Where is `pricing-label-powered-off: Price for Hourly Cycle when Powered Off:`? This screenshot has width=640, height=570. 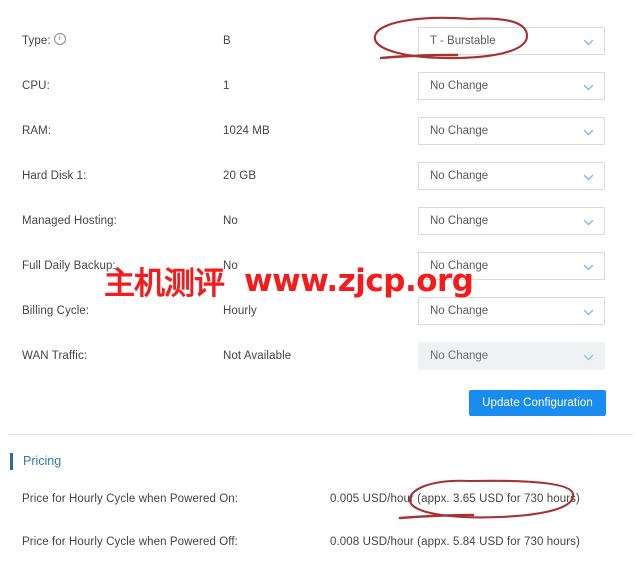 pricing-label-powered-off: Price for Hourly Cycle when Powered Off: is located at coordinates (130, 542).